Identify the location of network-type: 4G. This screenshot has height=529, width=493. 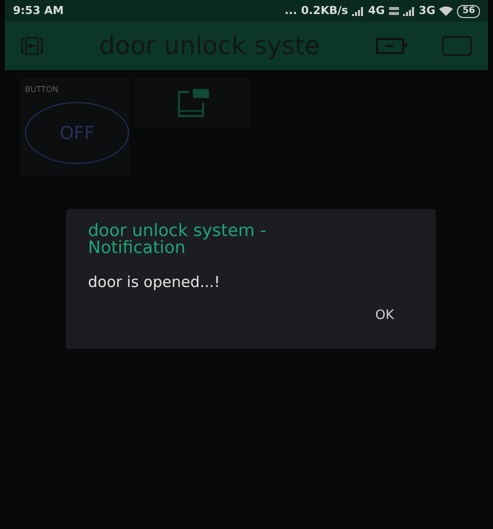
(376, 10).